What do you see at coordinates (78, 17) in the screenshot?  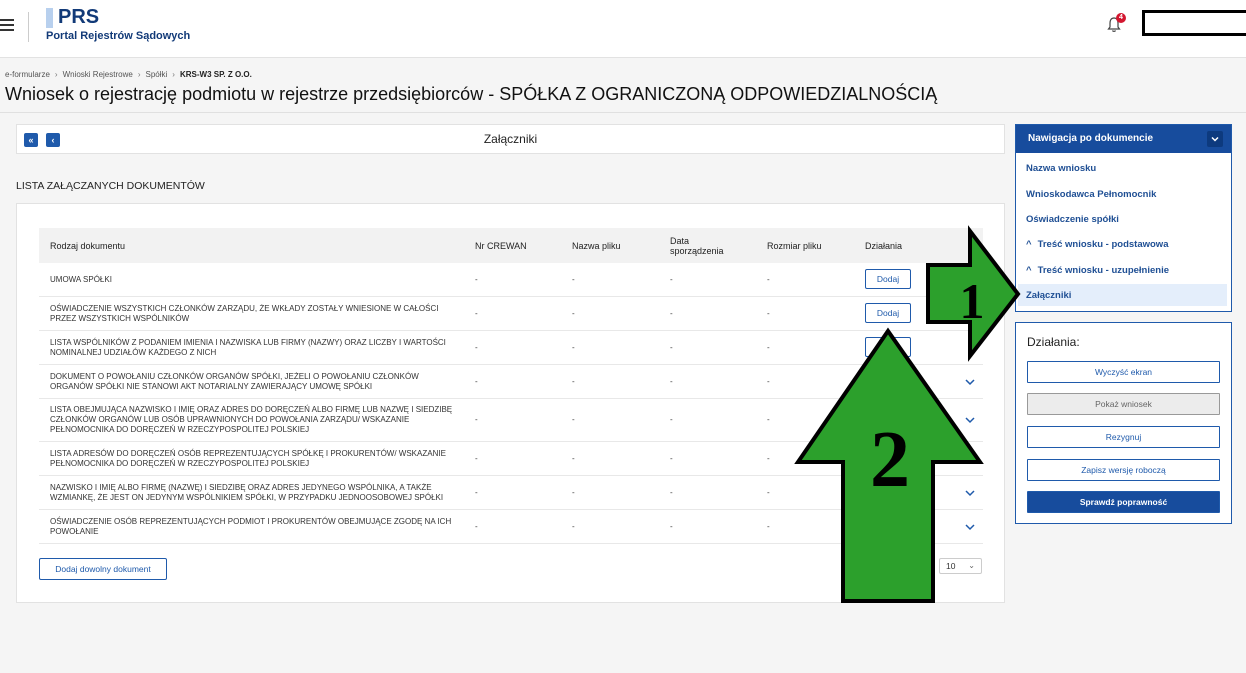 I see `logo-title: PRS` at bounding box center [78, 17].